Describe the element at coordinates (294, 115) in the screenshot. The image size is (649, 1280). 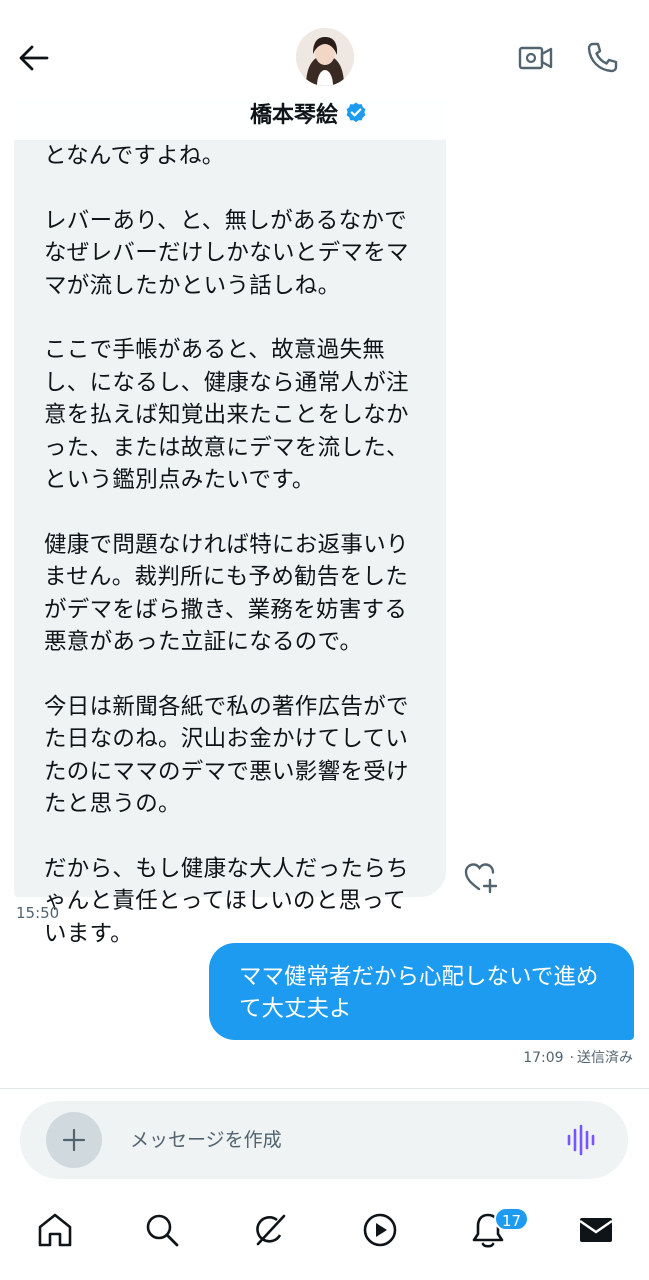
I see `contact-name: 橋本琴絵` at that location.